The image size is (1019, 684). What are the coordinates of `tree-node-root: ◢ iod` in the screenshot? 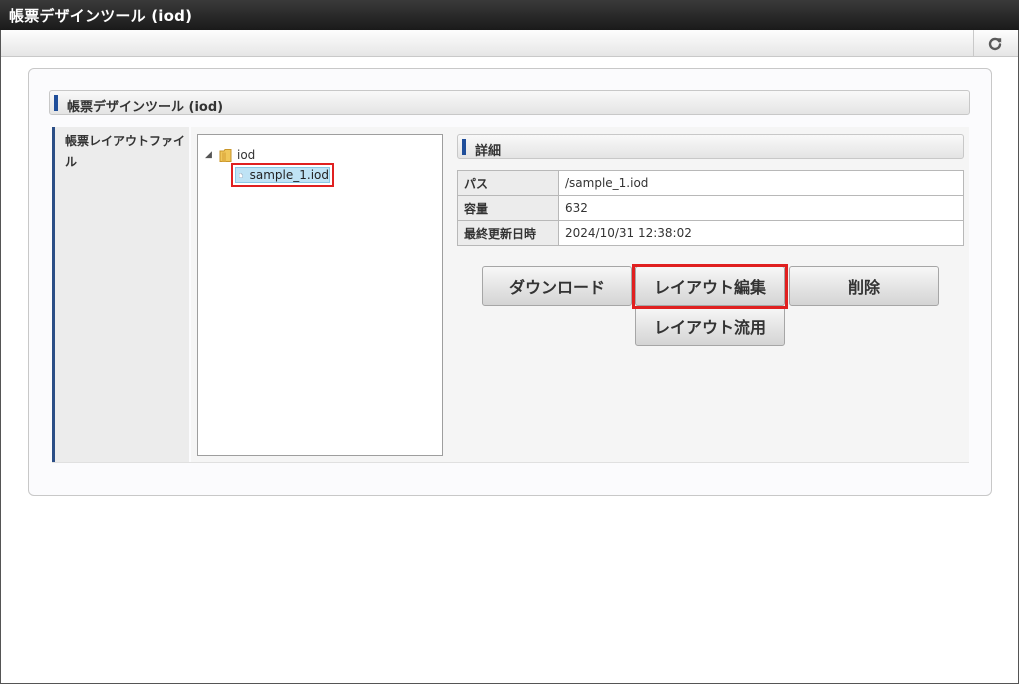 It's located at (230, 155).